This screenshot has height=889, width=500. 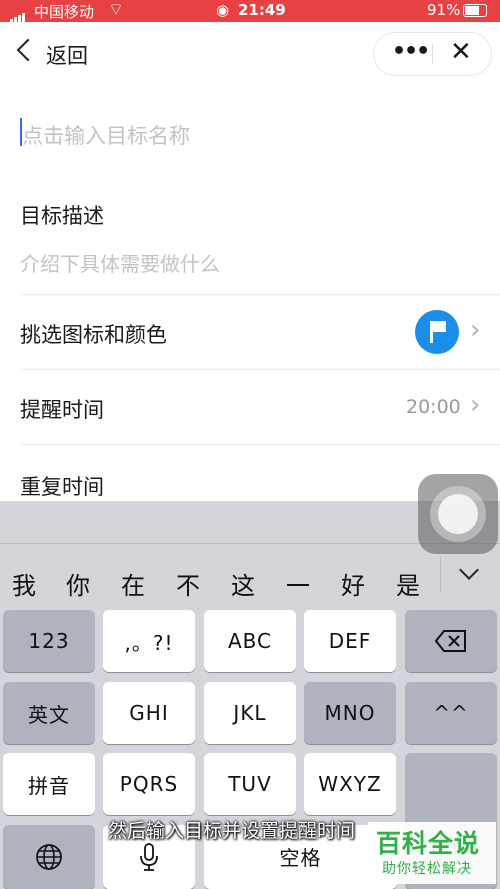 What do you see at coordinates (475, 10) in the screenshot?
I see `battery-icon` at bounding box center [475, 10].